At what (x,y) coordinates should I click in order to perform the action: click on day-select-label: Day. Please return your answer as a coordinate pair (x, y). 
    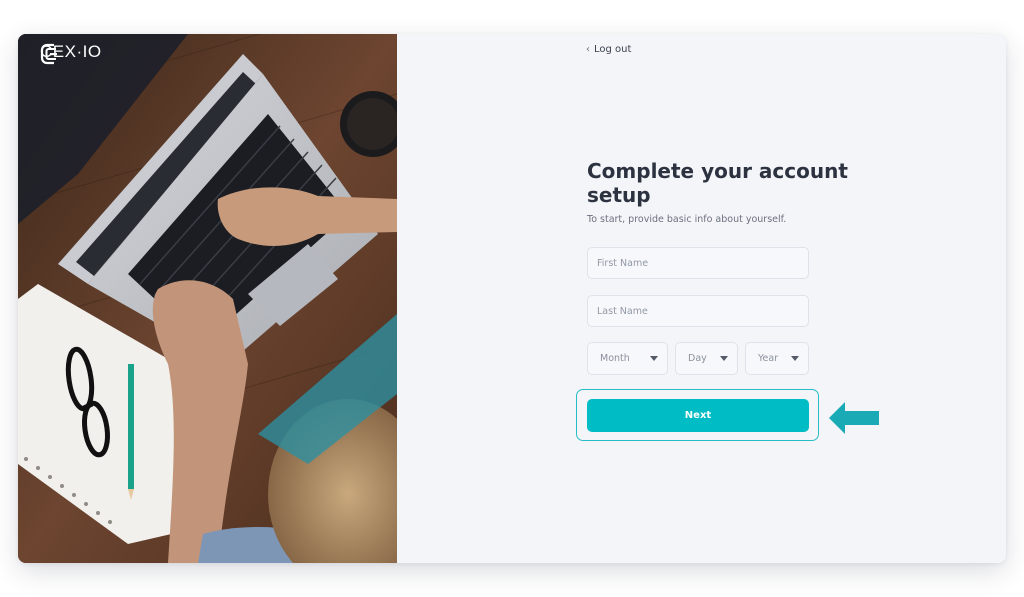
    Looking at the image, I should click on (697, 358).